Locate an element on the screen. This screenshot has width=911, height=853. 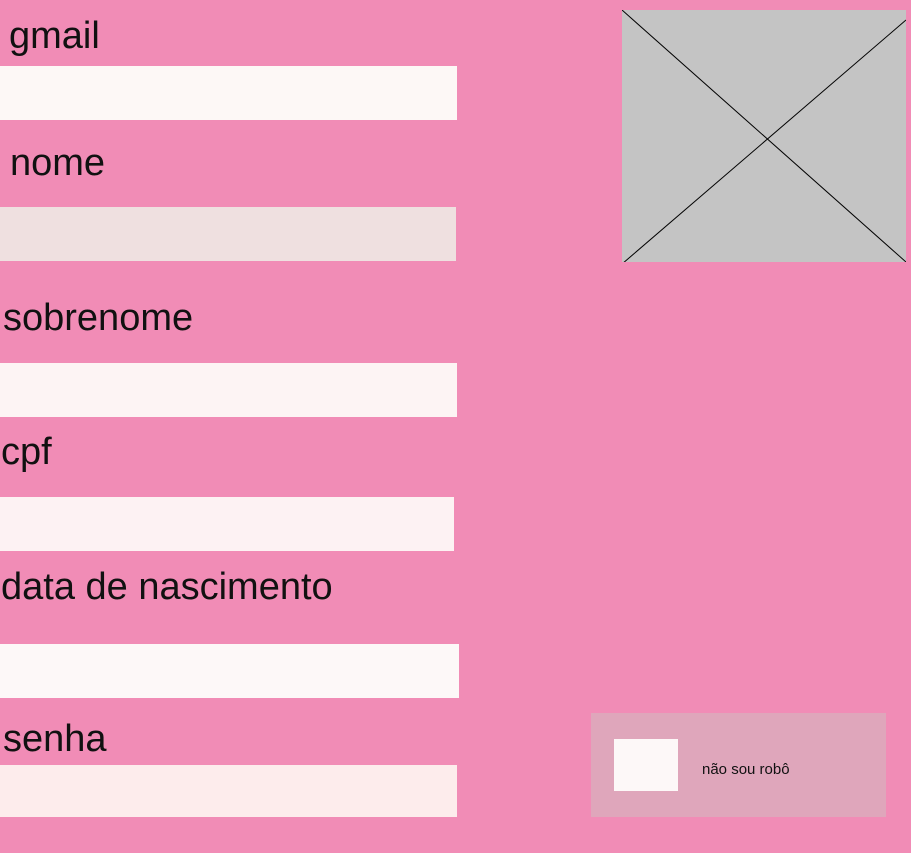
nome-label: nome is located at coordinates (58, 163).